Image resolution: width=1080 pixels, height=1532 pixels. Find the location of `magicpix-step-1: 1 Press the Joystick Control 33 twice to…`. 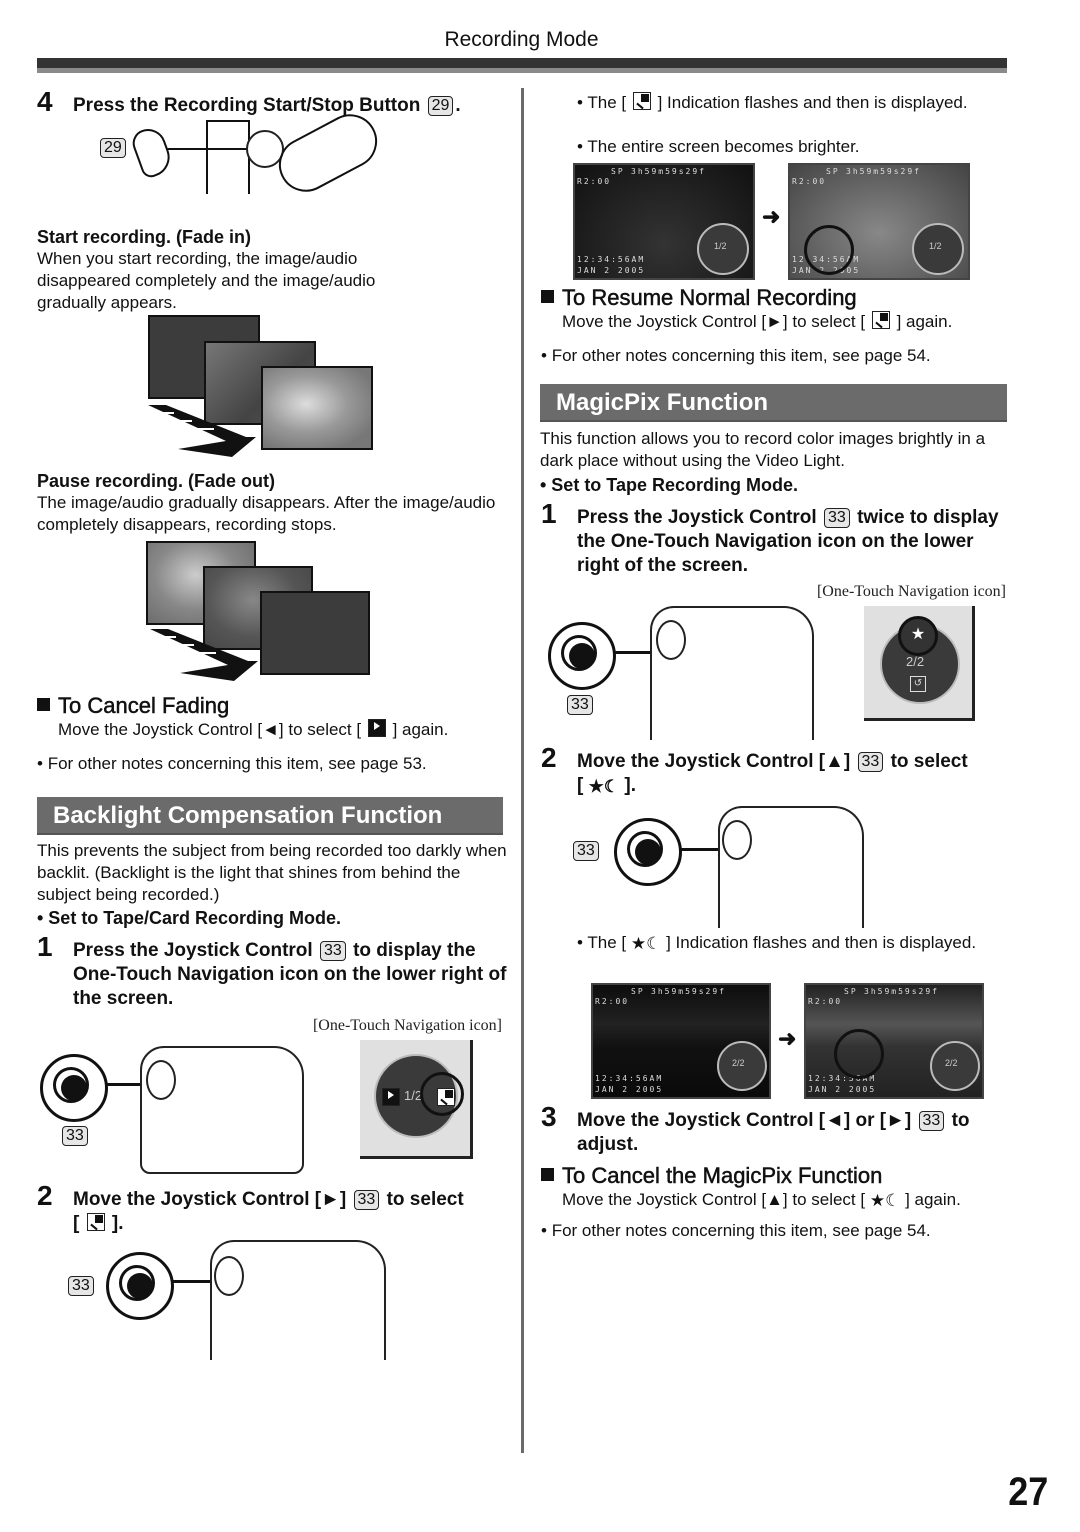

magicpix-step-1: 1 Press the Joystick Control 33 twice to… is located at coordinates (770, 537).